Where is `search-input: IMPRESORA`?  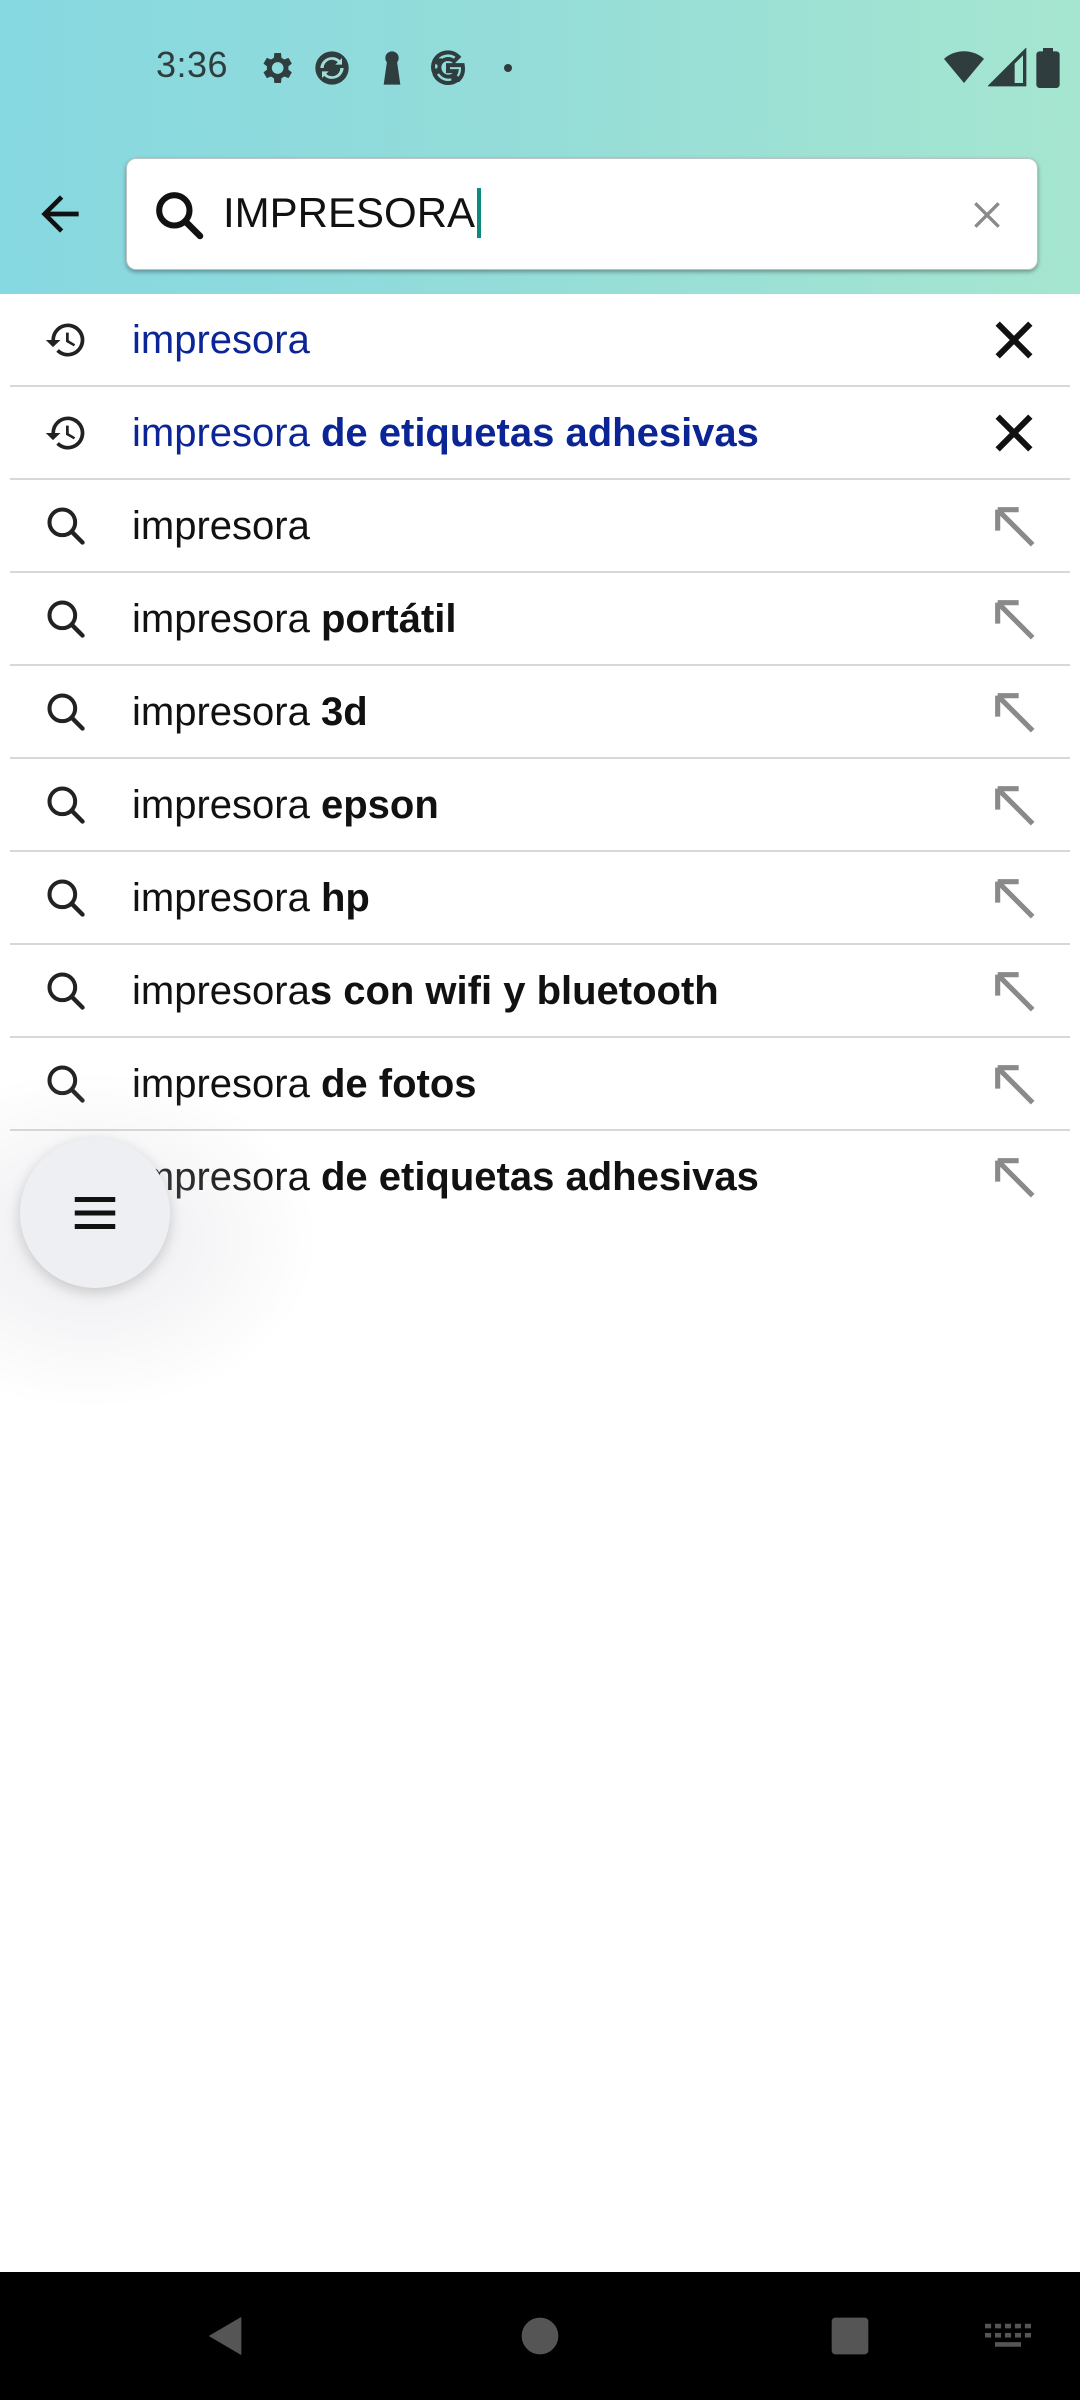
search-input: IMPRESORA is located at coordinates (543, 213).